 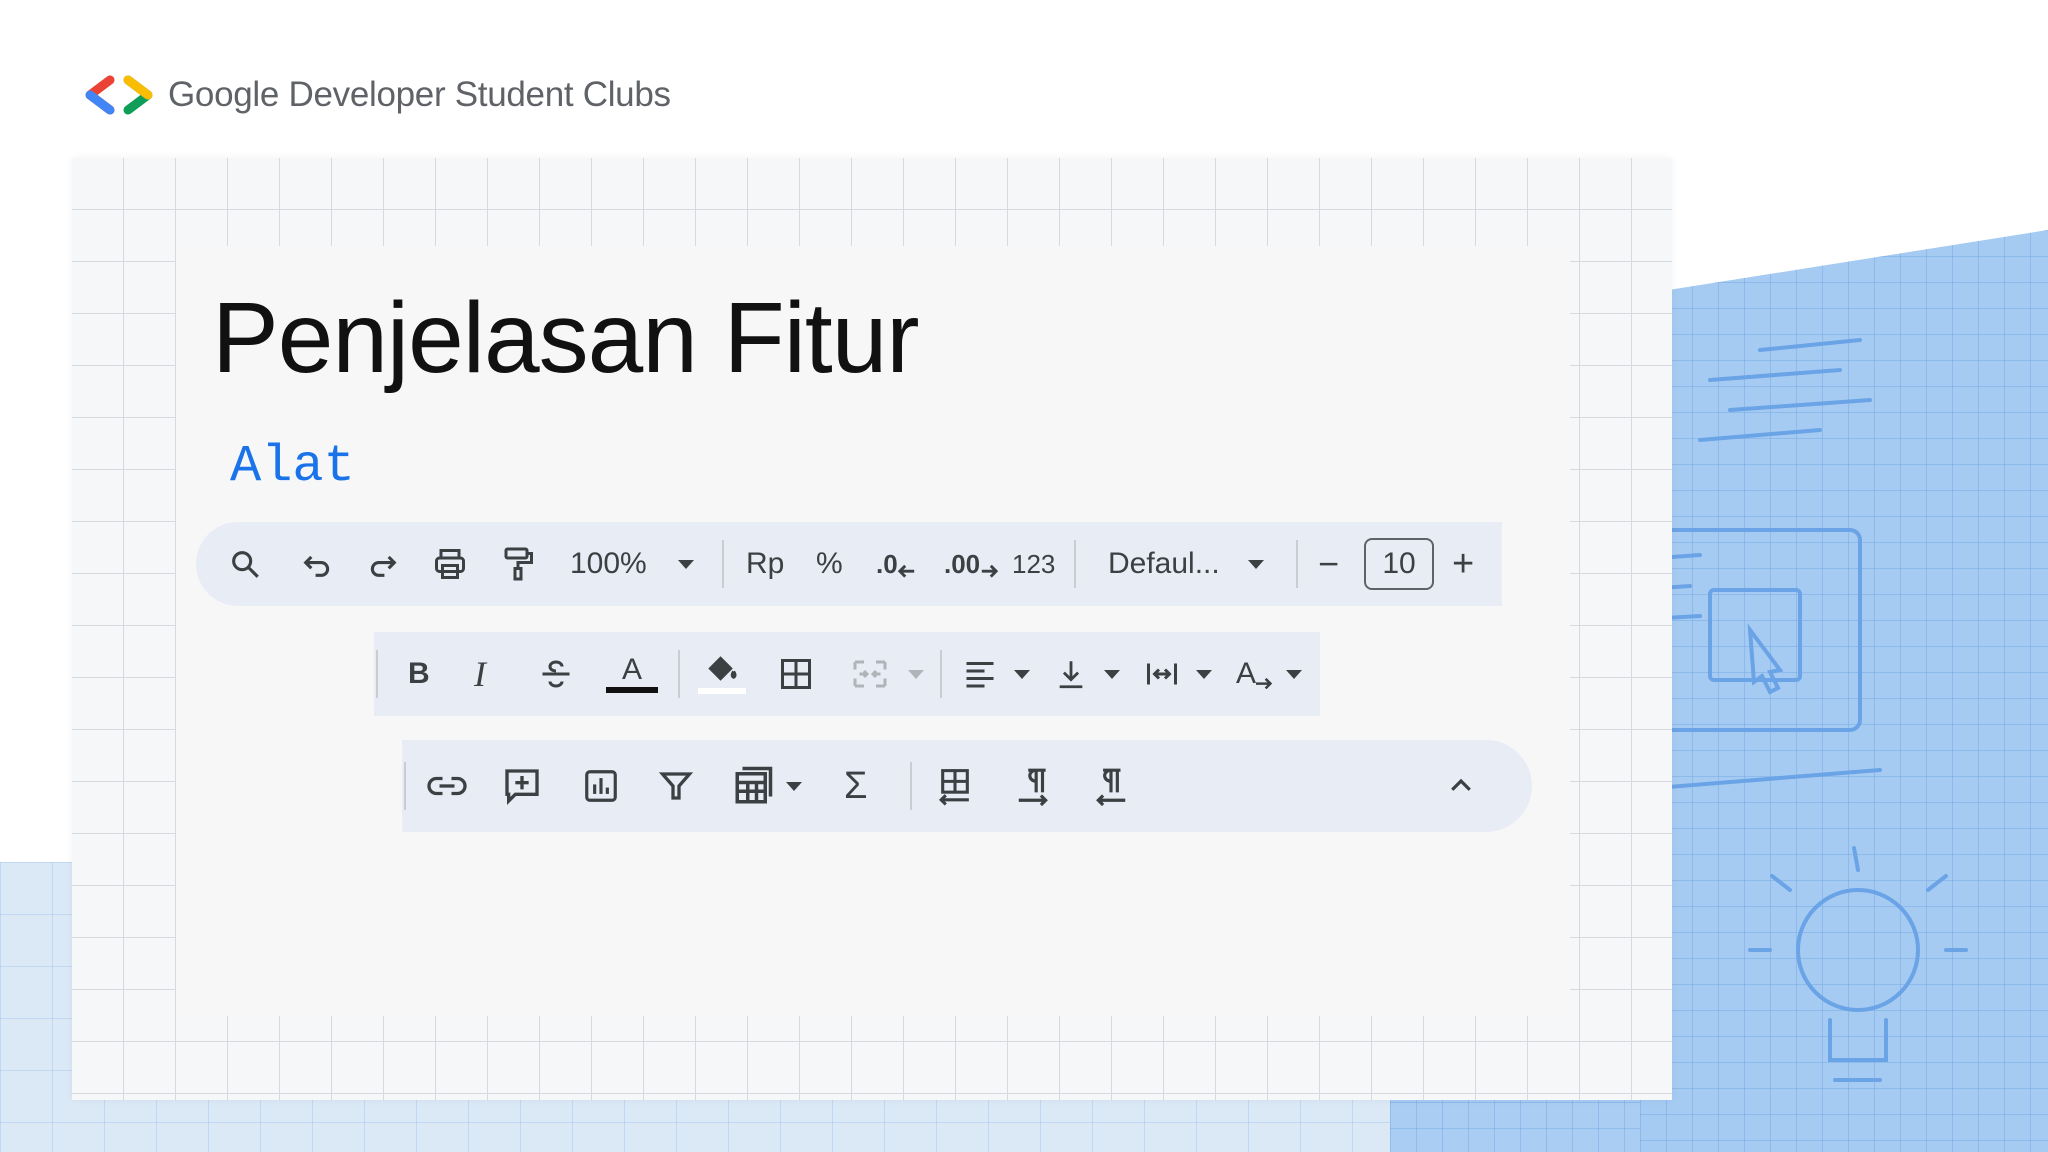 I want to click on increase-decimal-button: .00, so click(x=971, y=564).